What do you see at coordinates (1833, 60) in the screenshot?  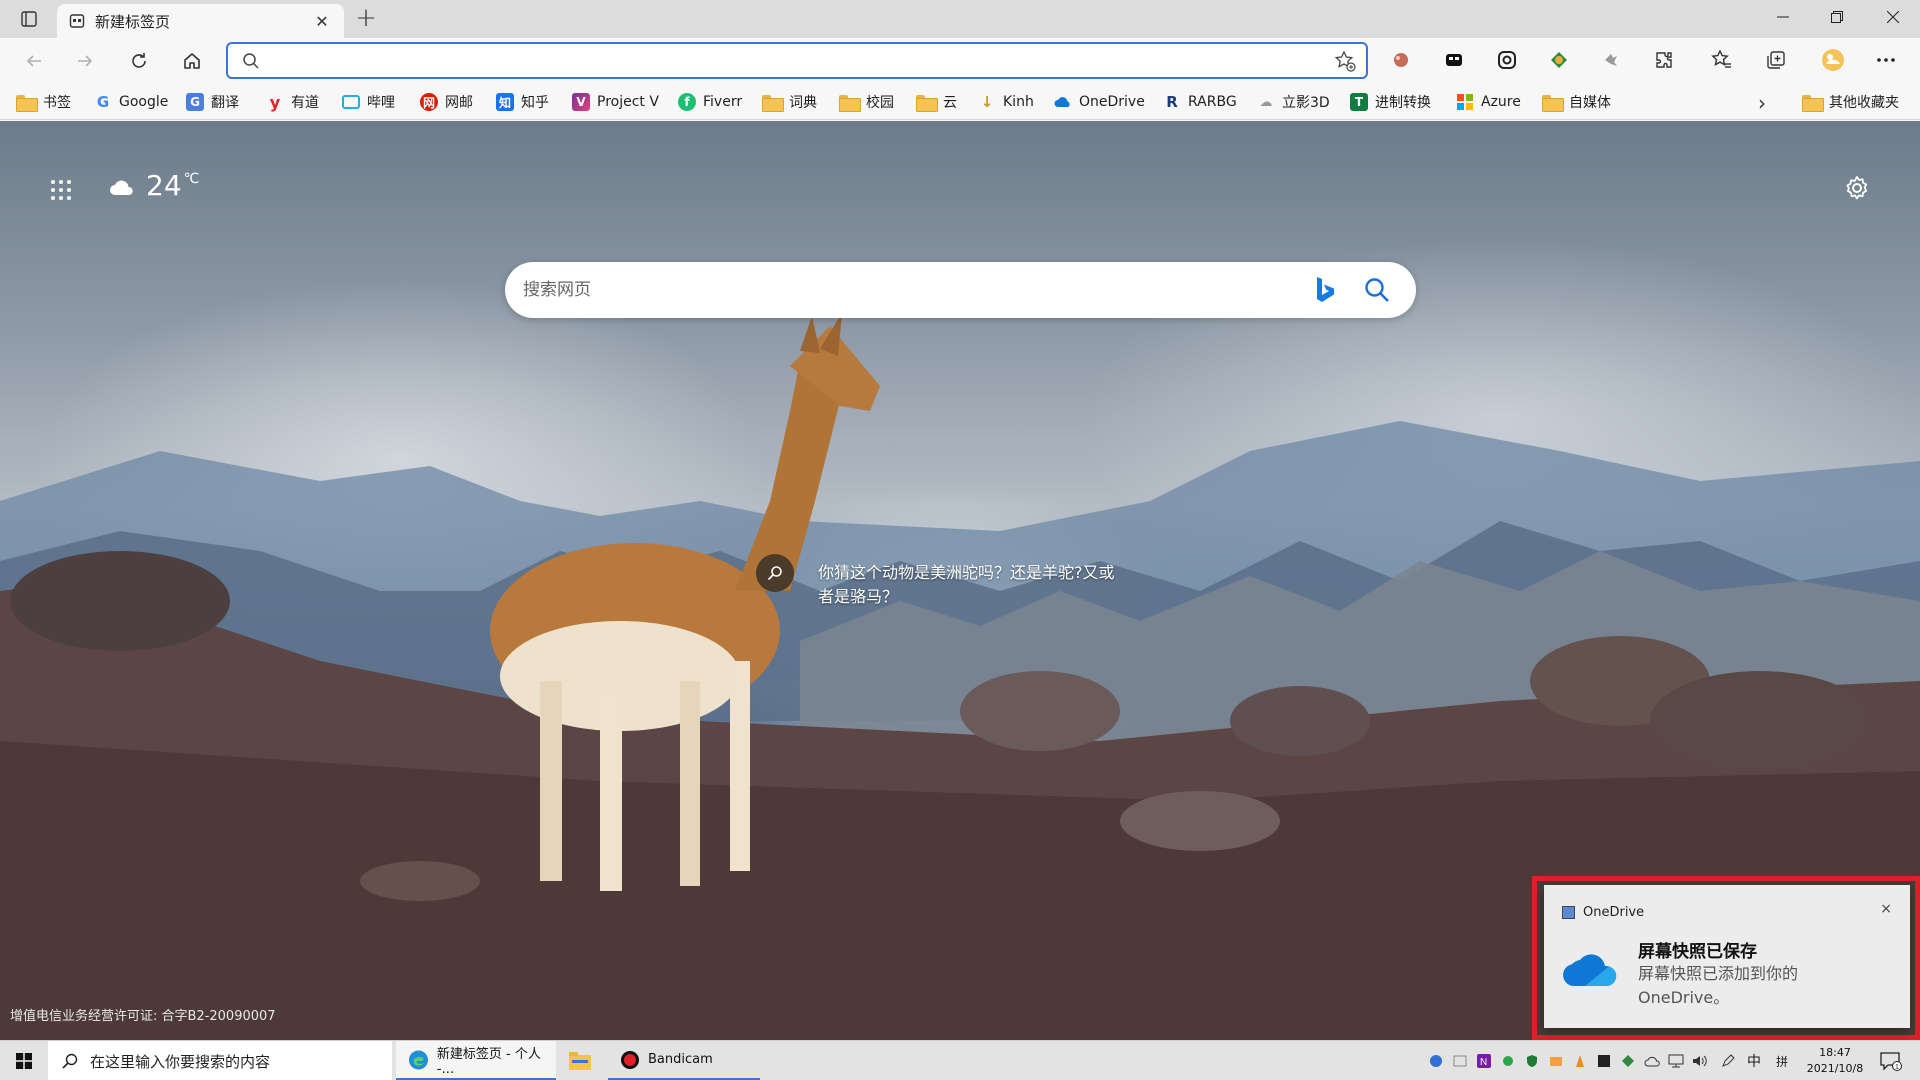 I see `profile-avatar-icon` at bounding box center [1833, 60].